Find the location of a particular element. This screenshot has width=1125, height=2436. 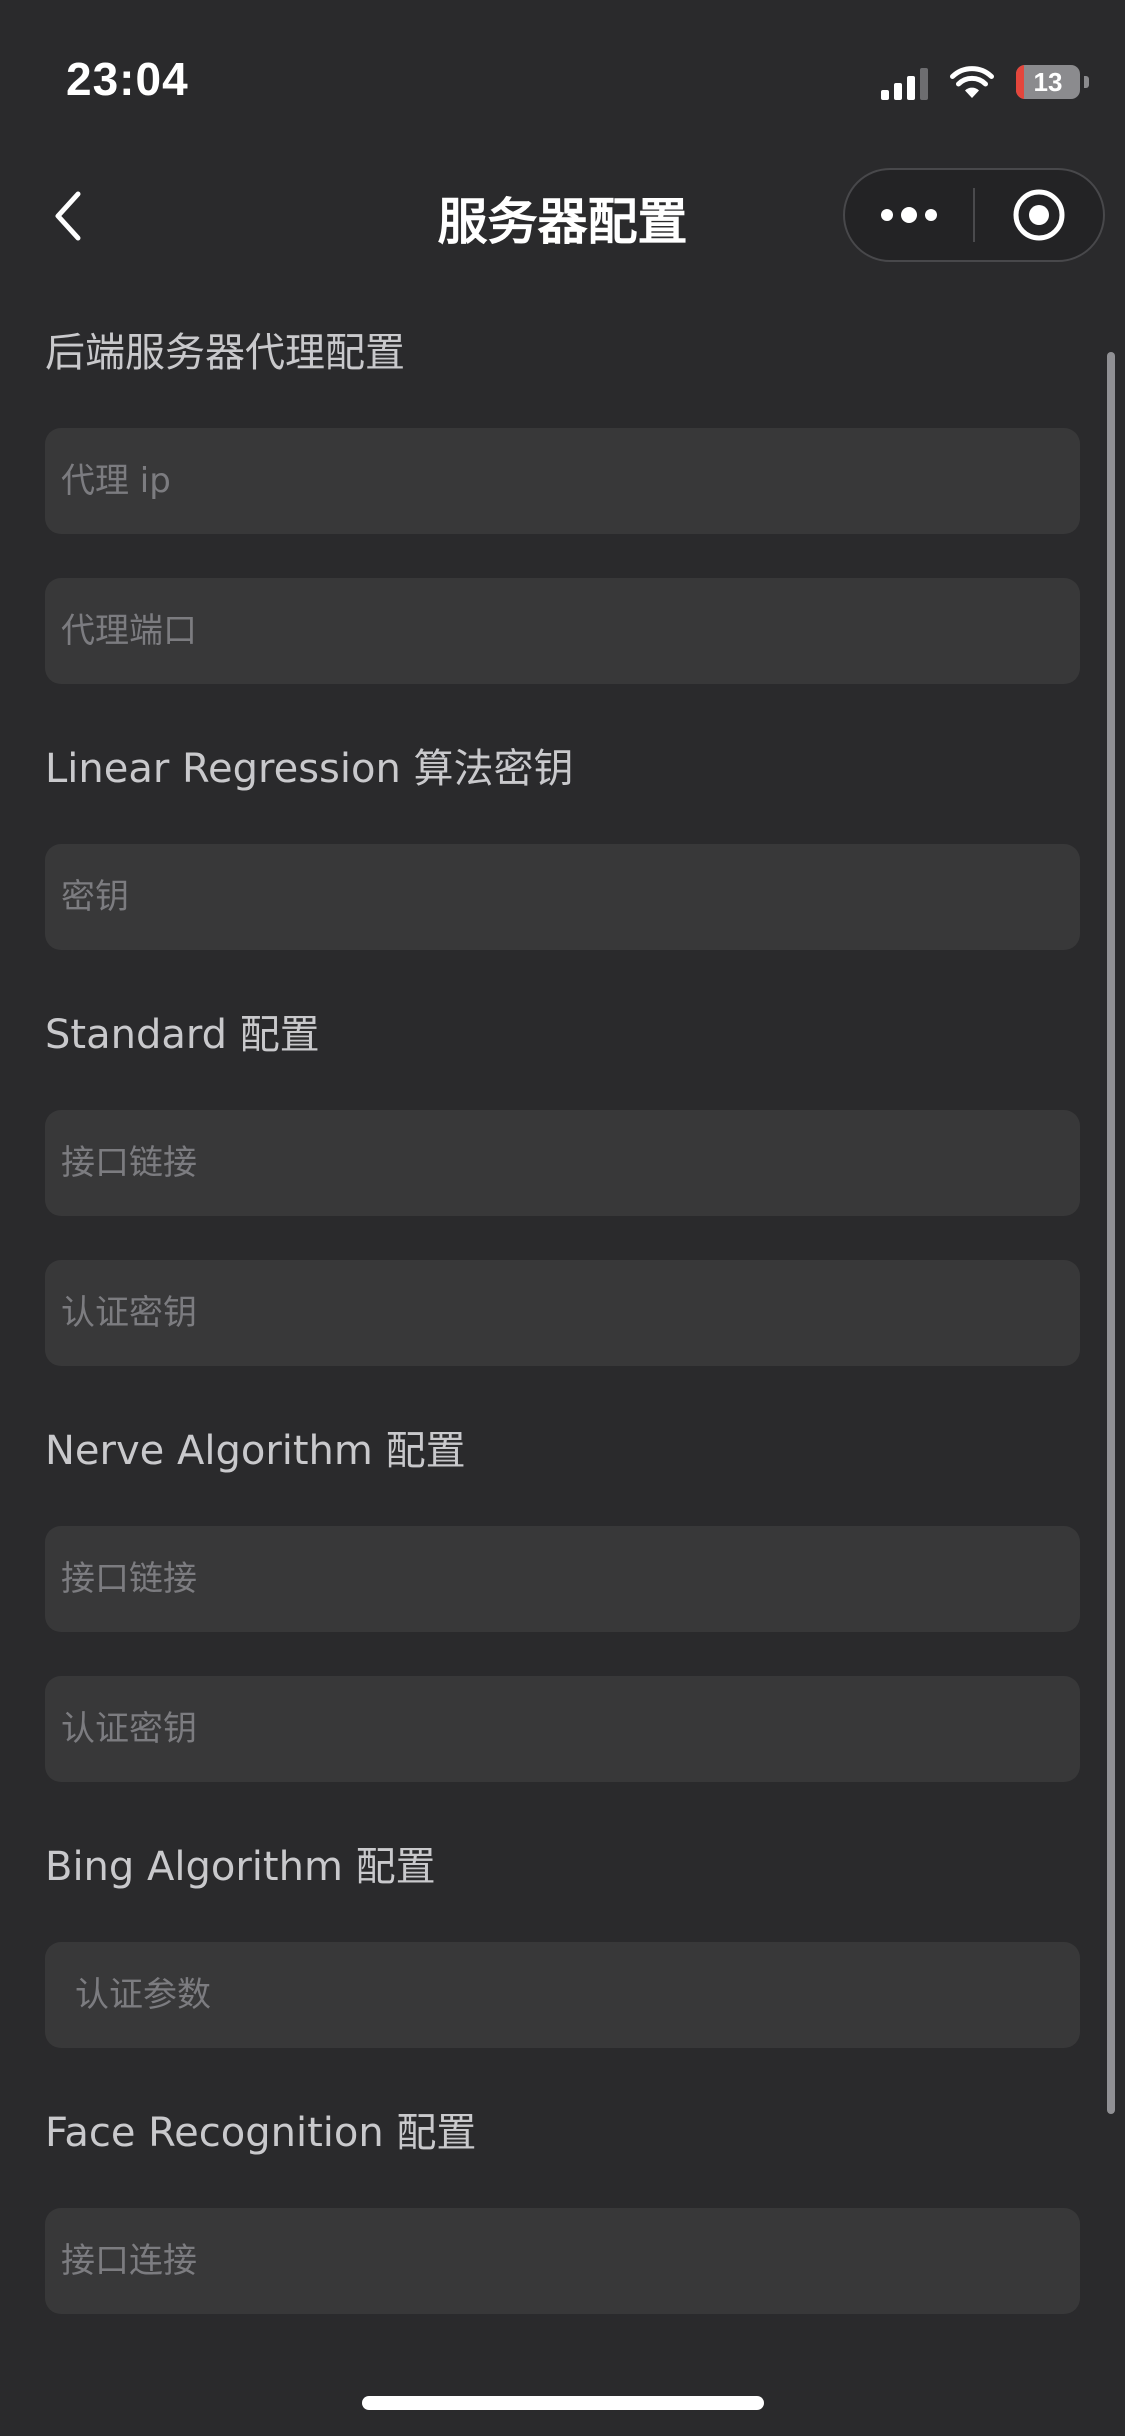

section-title-proxy: 后端服务器代理配置 is located at coordinates (225, 353).